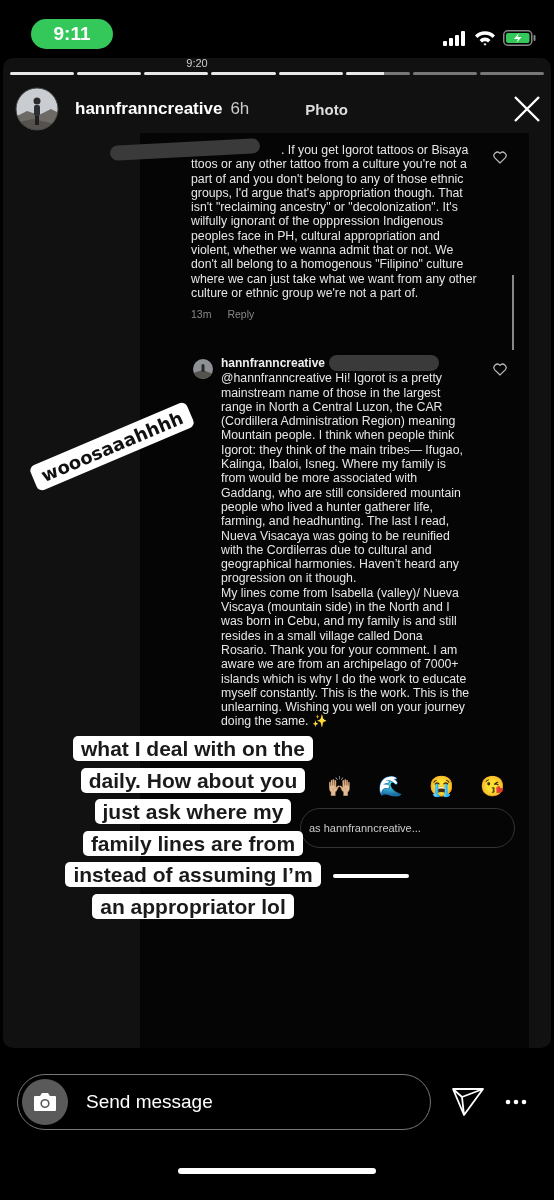 The width and height of the screenshot is (554, 1200). Describe the element at coordinates (72, 34) in the screenshot. I see `status-time: 9:11` at that location.